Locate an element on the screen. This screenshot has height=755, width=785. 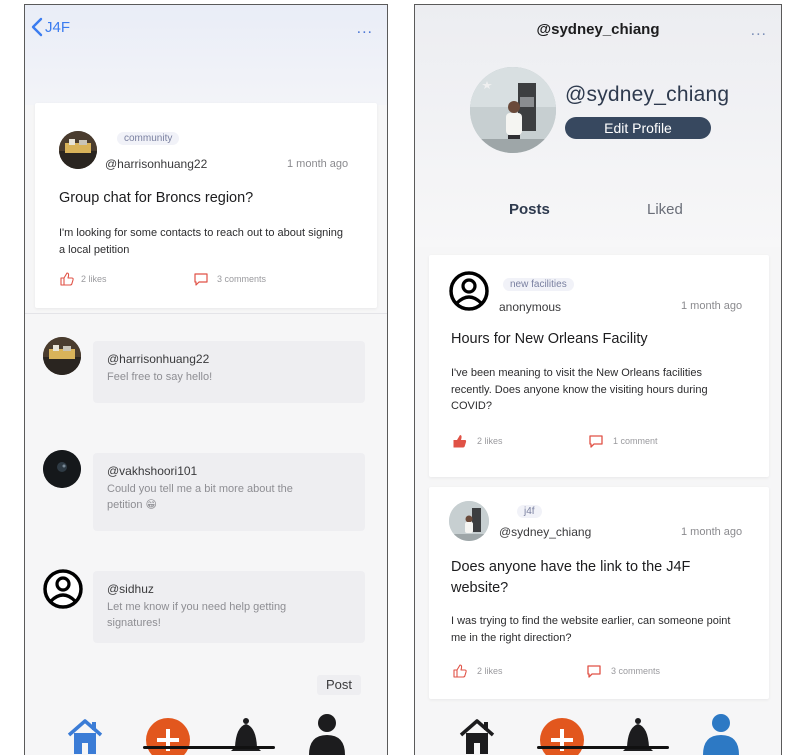
back-button: J4F is located at coordinates (50, 27).